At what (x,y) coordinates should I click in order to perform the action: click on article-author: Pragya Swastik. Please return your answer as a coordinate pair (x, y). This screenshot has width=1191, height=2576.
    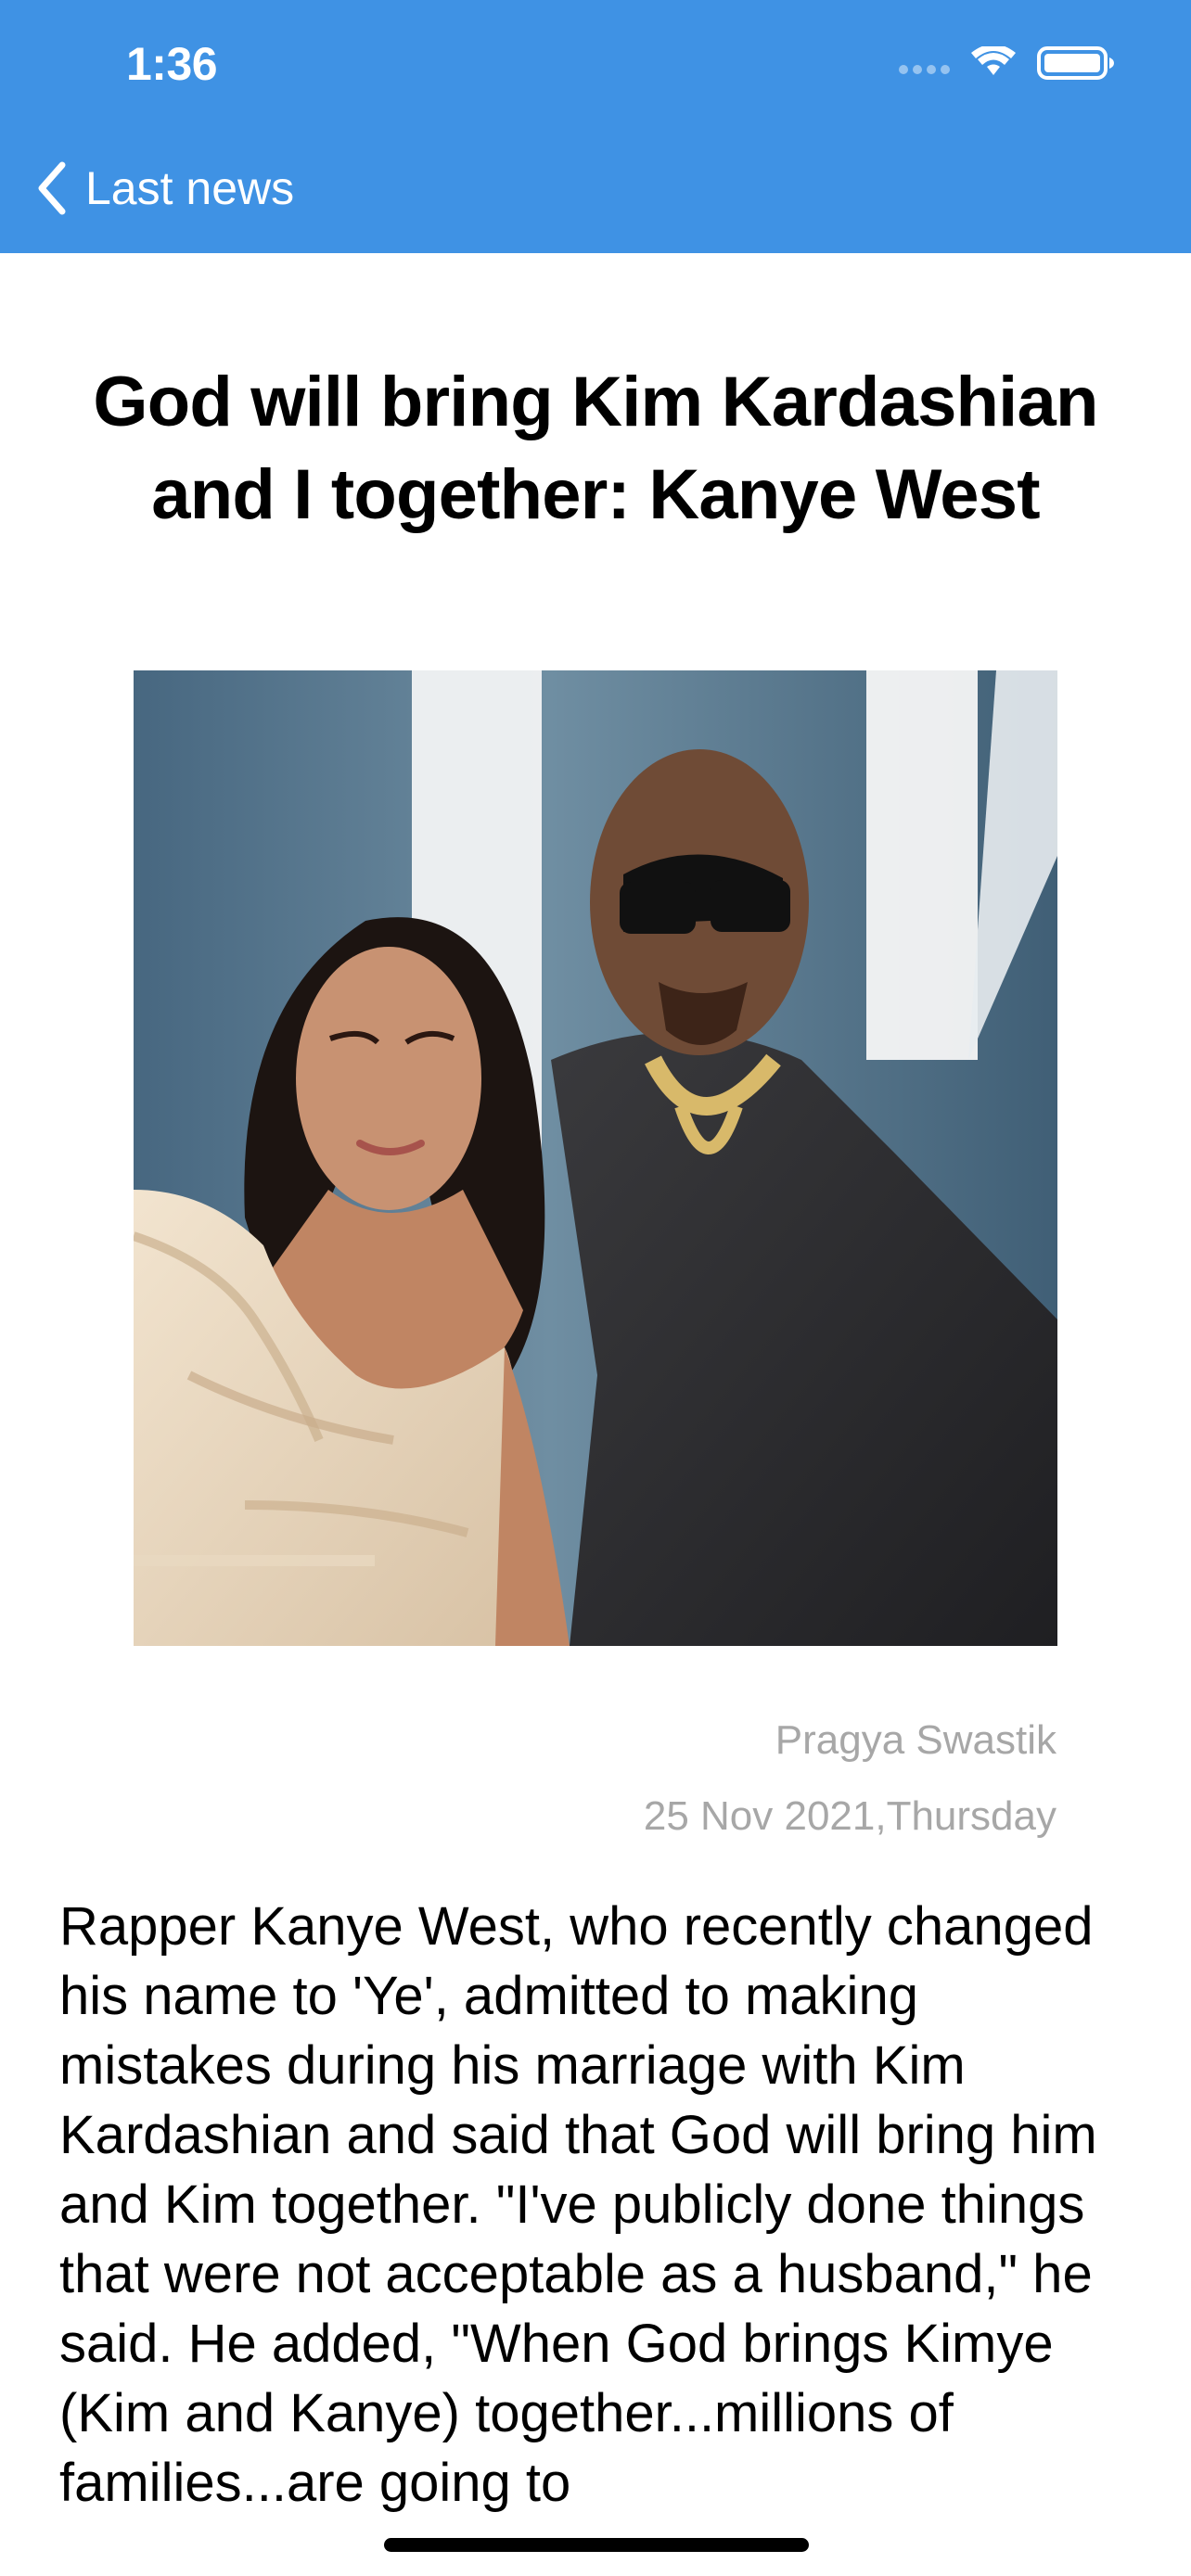
    Looking at the image, I should click on (916, 1740).